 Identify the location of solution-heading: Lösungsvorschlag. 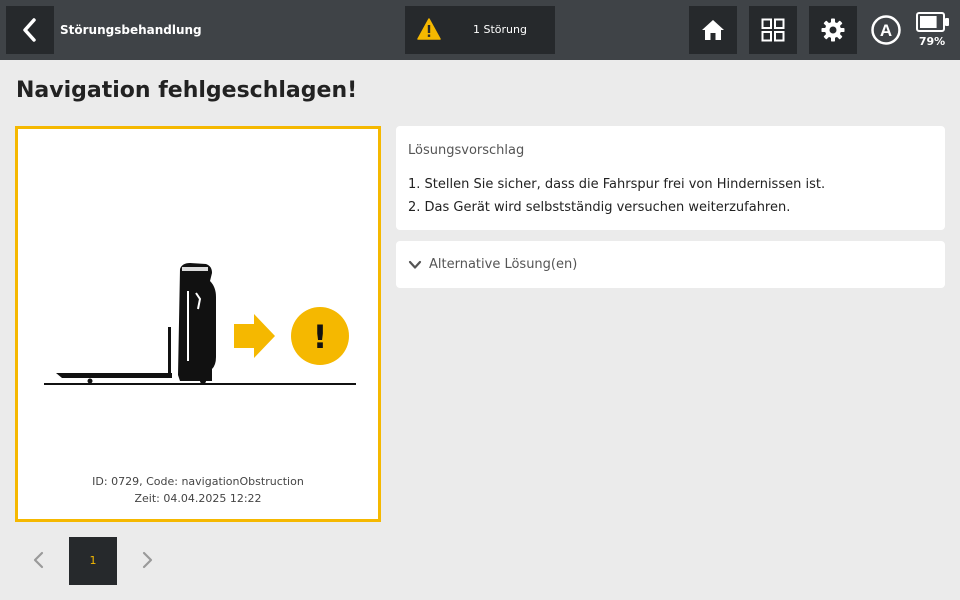
(466, 150).